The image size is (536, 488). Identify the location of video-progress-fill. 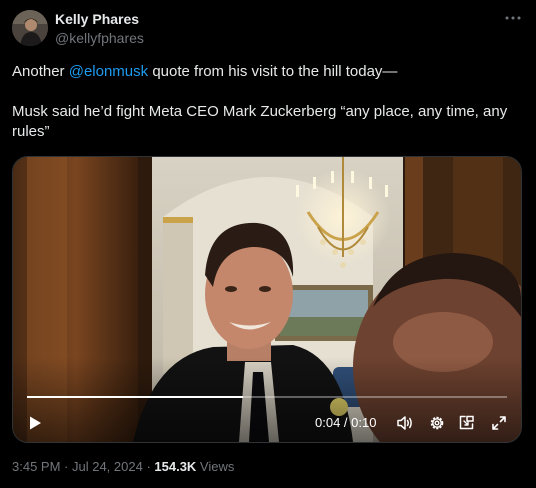
(135, 397).